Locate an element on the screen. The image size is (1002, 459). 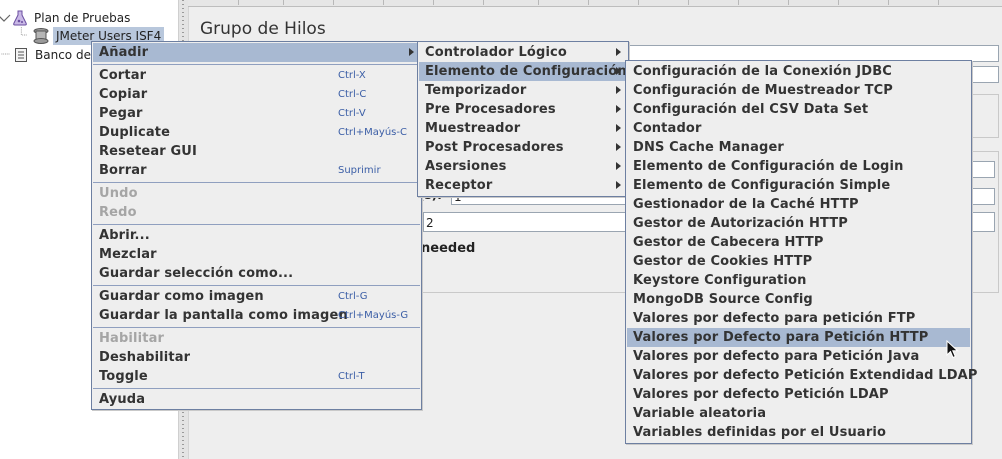
menu-item-cut: Cortar Ctrl-X is located at coordinates (256, 75).